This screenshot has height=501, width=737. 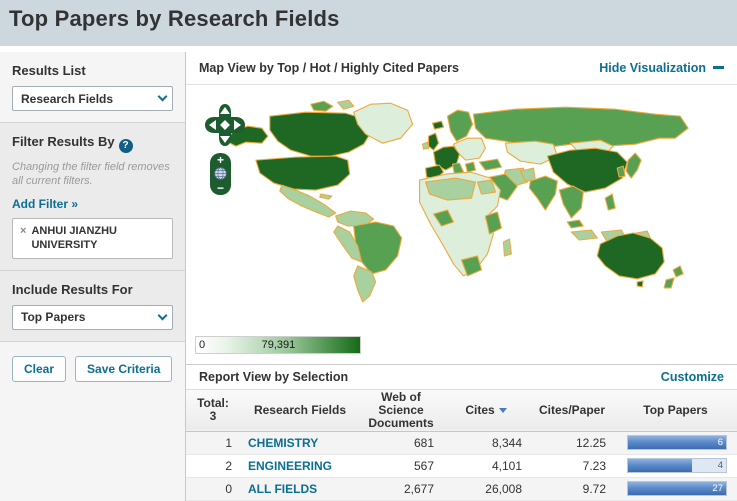 What do you see at coordinates (124, 368) in the screenshot?
I see `save-criteria-button: Save Criteria` at bounding box center [124, 368].